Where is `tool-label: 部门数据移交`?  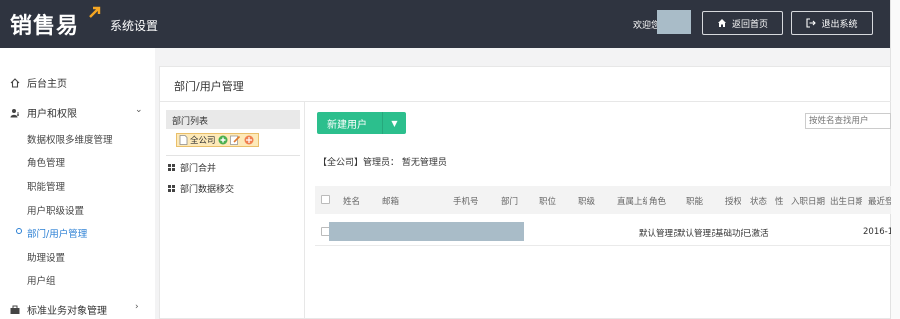
tool-label: 部门数据移交 is located at coordinates (207, 190).